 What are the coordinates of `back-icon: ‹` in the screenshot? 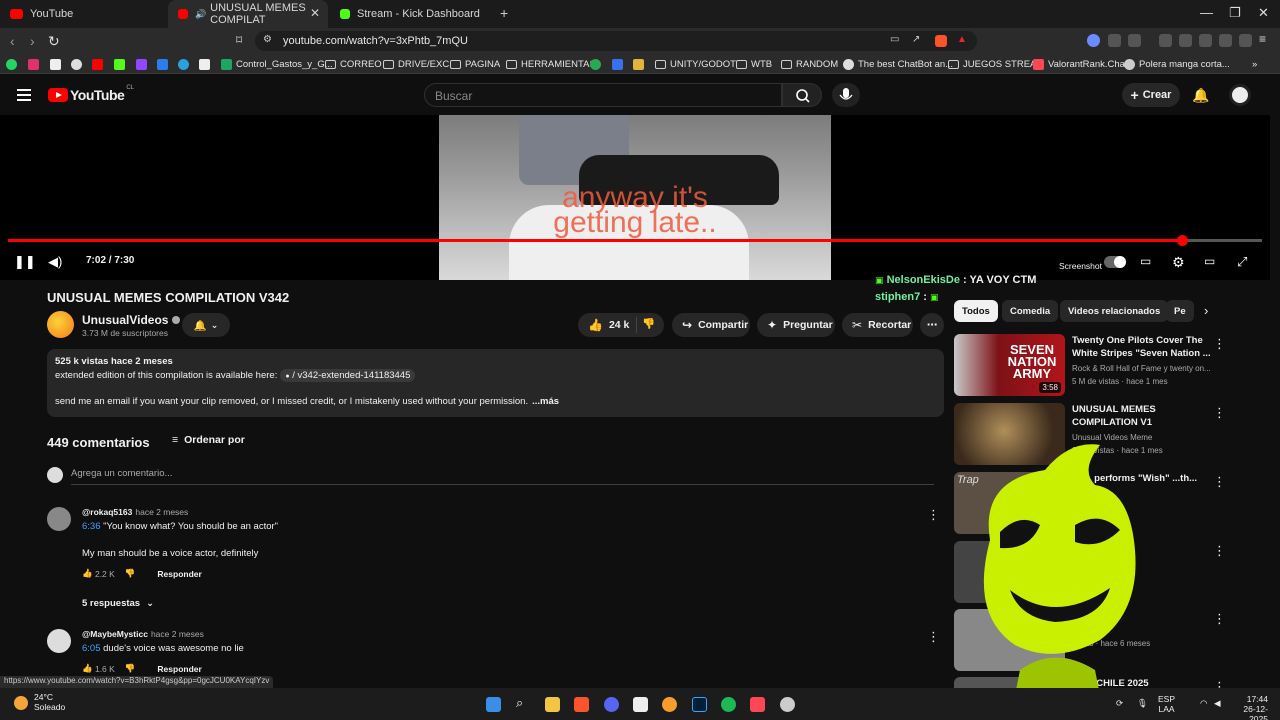 It's located at (12, 41).